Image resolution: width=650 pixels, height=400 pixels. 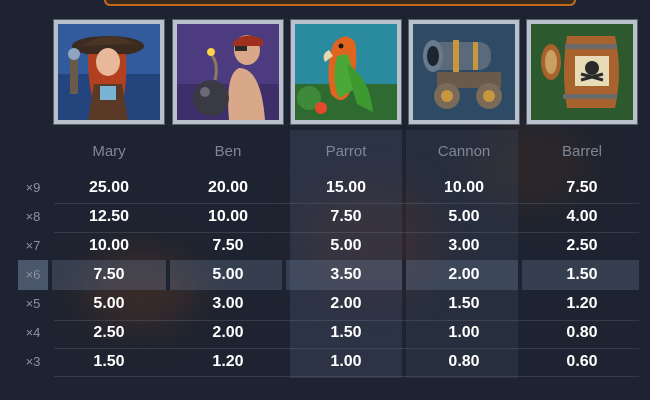 I want to click on multiplier-label: ×8, so click(x=33, y=216).